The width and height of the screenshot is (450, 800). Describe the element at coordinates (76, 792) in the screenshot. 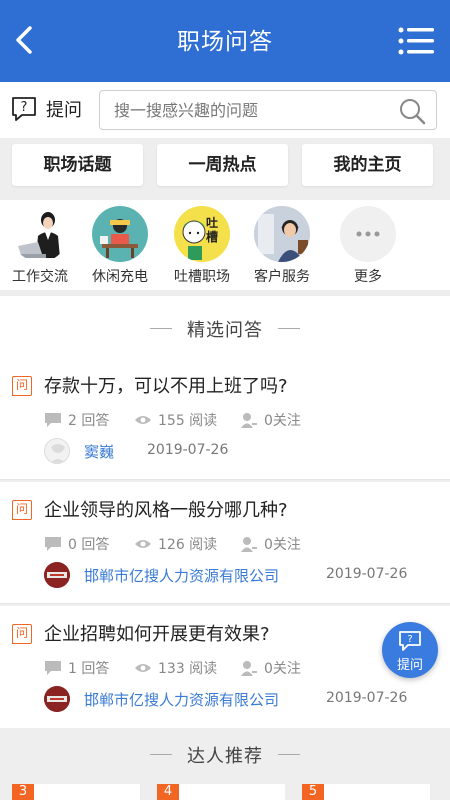

I see `expert-card: 3` at that location.